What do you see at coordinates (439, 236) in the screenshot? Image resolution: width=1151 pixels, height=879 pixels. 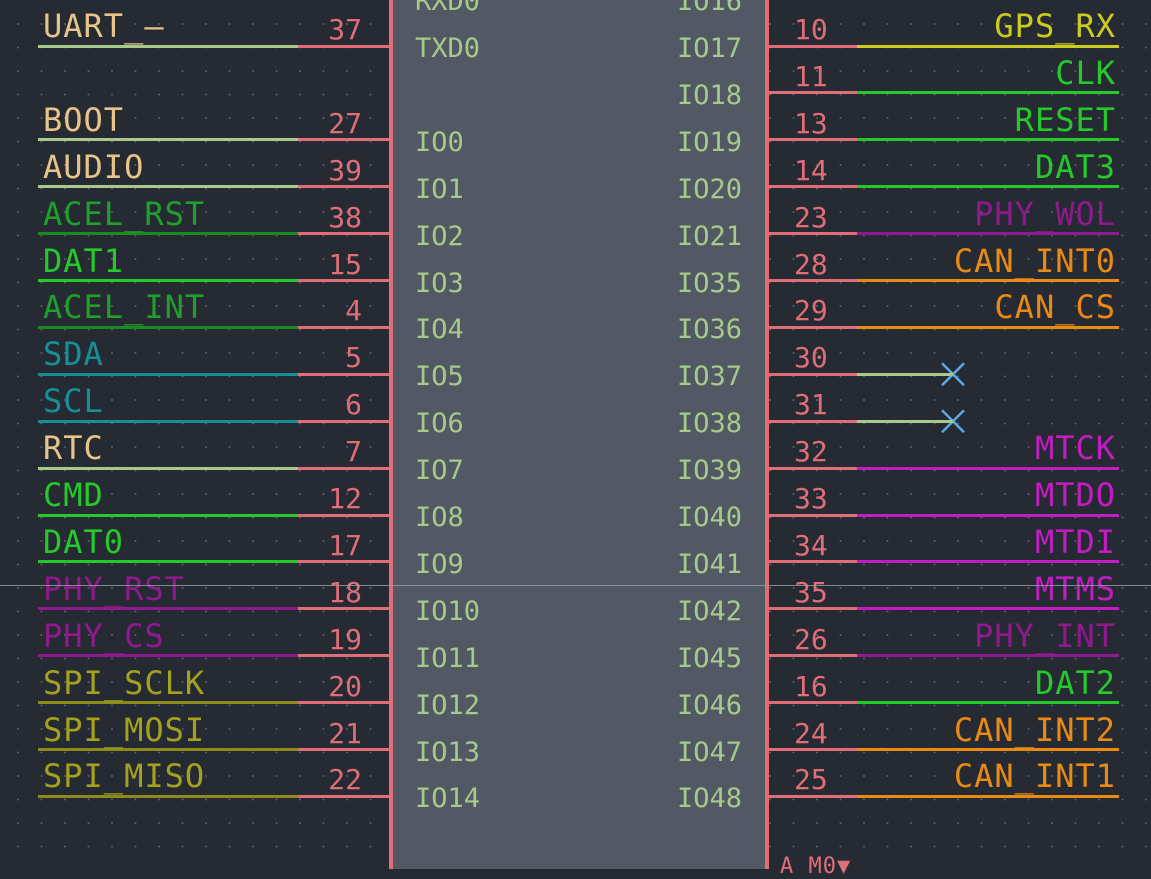 I see `pin-name: IO2` at bounding box center [439, 236].